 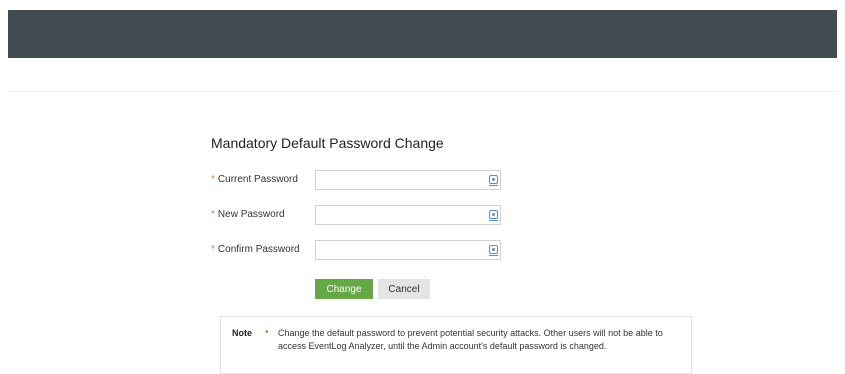 What do you see at coordinates (408, 180) in the screenshot?
I see `current-password-input` at bounding box center [408, 180].